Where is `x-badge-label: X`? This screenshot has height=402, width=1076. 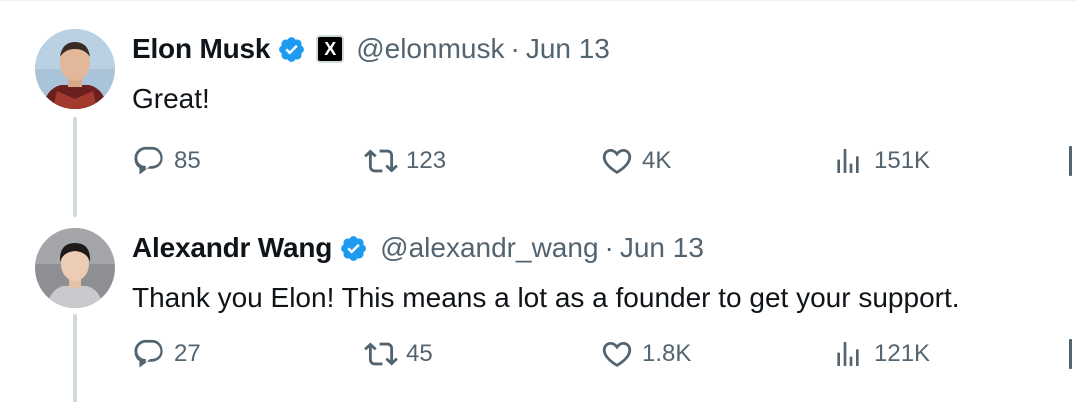 x-badge-label: X is located at coordinates (330, 49).